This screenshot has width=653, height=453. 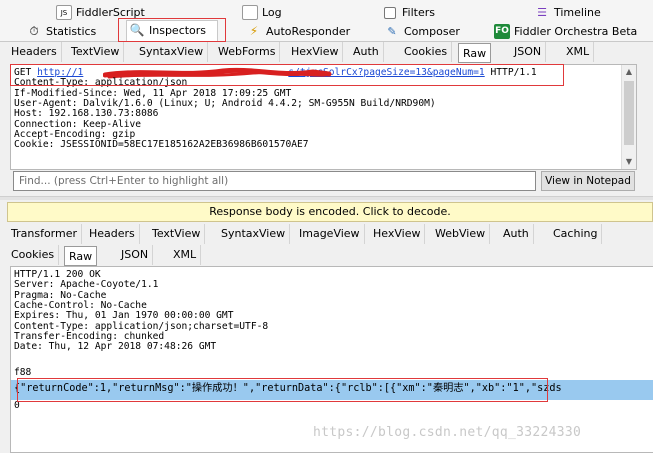 I want to click on panel-splitter, so click(x=326, y=198).